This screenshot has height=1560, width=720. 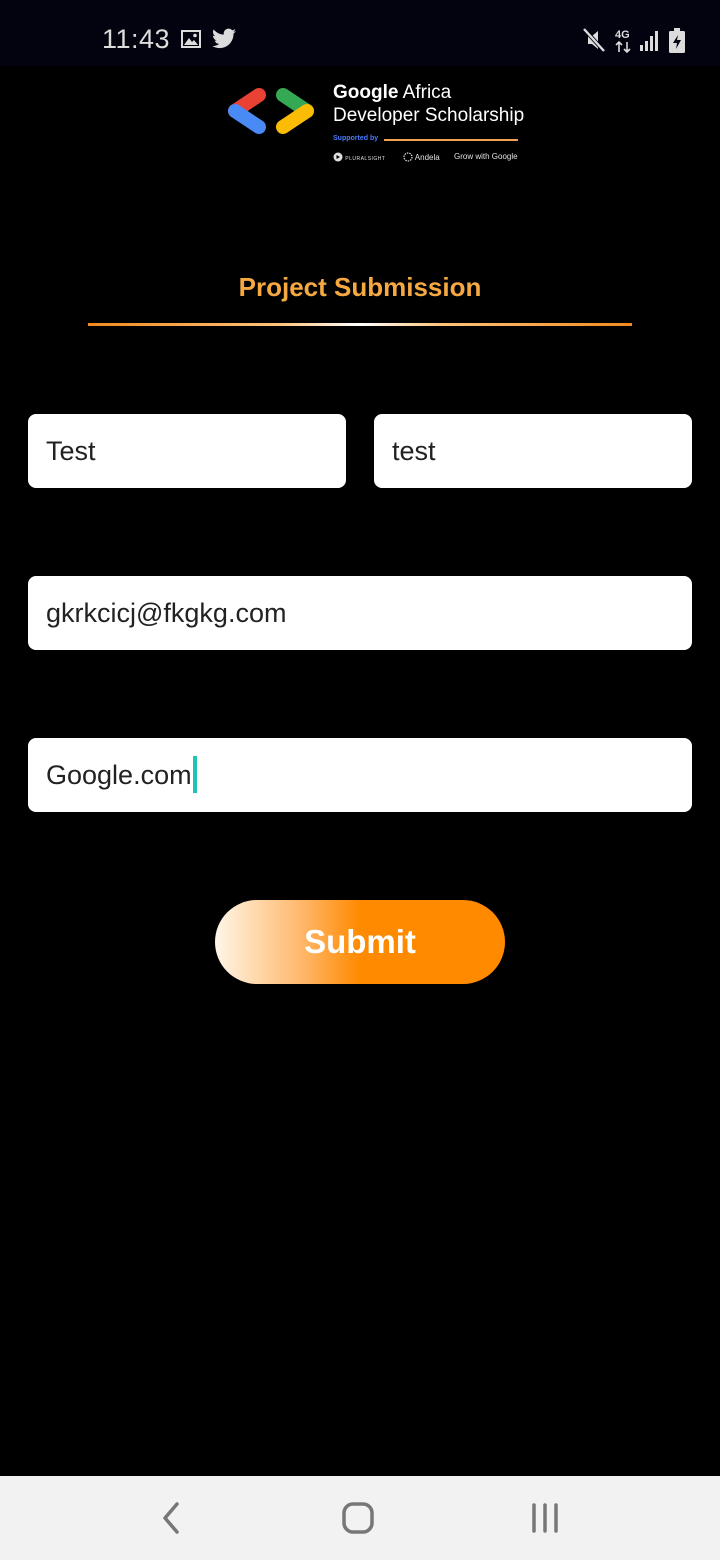 I want to click on status-bar: 11:43 4G, so click(x=360, y=33).